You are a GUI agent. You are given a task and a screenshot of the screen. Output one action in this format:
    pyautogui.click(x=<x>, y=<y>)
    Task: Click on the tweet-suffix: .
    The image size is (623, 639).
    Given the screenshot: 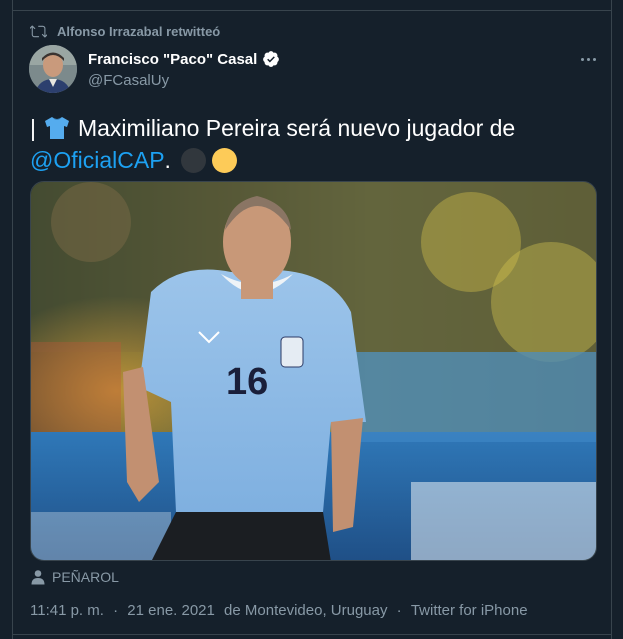 What is the action you would take?
    pyautogui.click(x=167, y=160)
    